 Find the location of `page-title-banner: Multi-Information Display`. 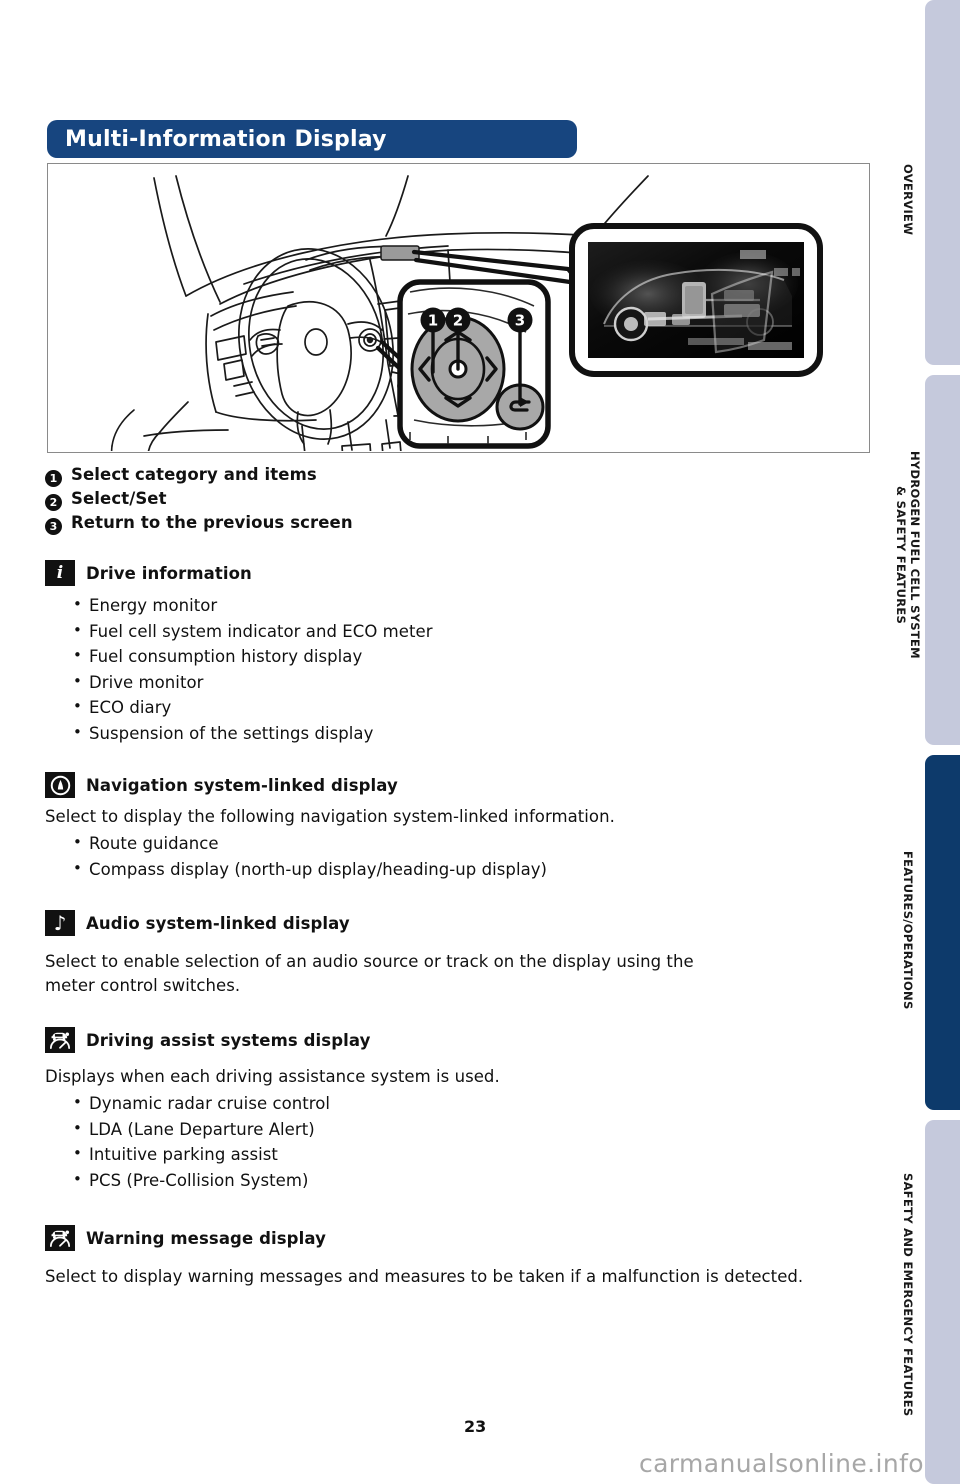

page-title-banner: Multi-Information Display is located at coordinates (312, 139).